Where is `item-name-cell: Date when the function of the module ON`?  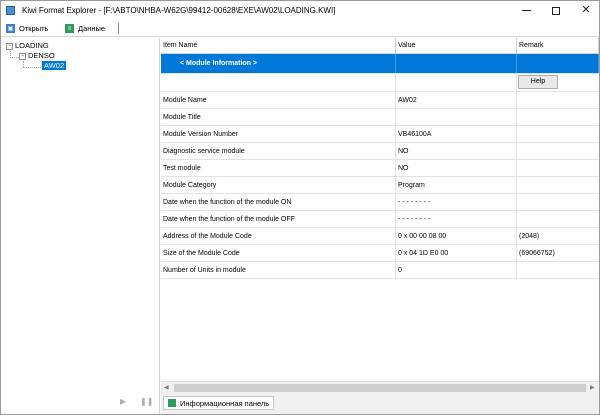 item-name-cell: Date when the function of the module ON is located at coordinates (278, 202).